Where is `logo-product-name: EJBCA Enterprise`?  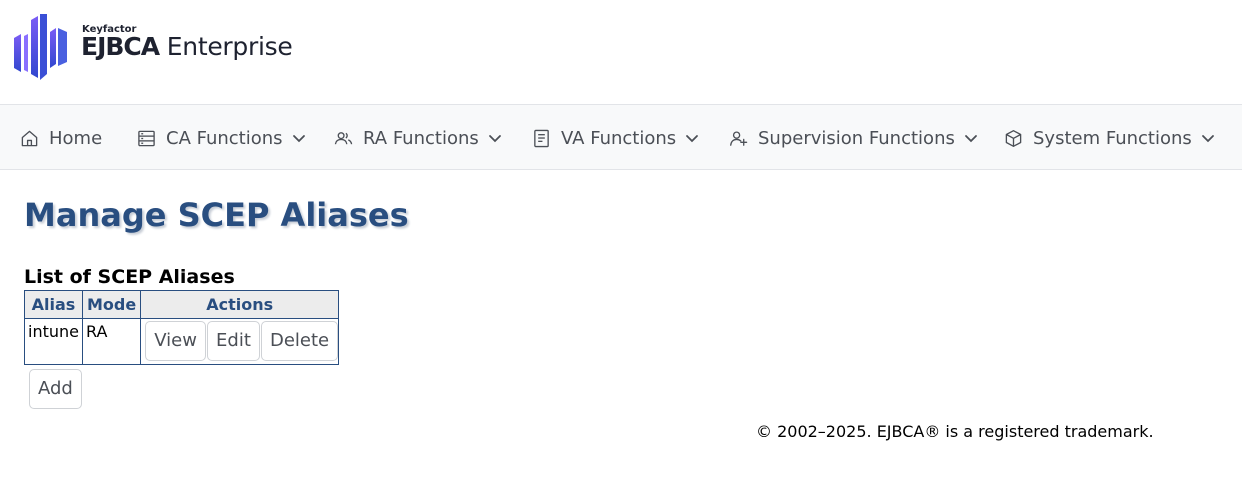
logo-product-name: EJBCA Enterprise is located at coordinates (187, 46).